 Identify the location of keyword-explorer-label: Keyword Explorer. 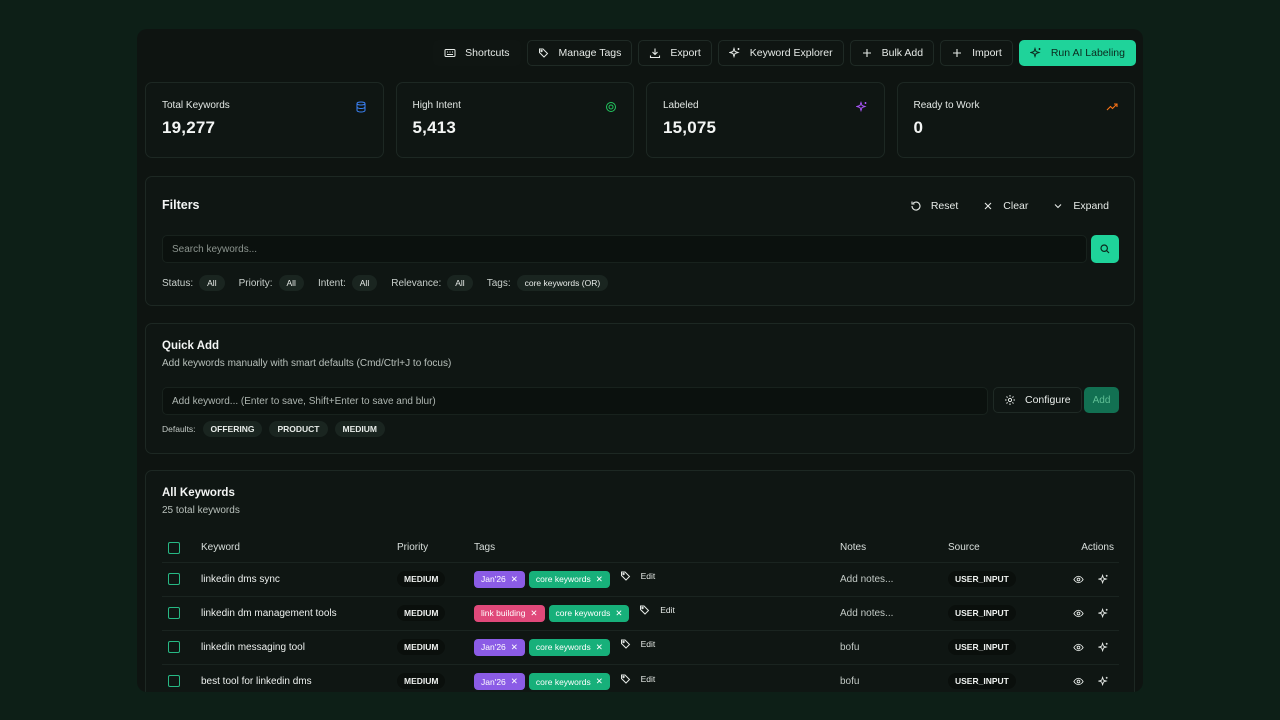
(791, 53).